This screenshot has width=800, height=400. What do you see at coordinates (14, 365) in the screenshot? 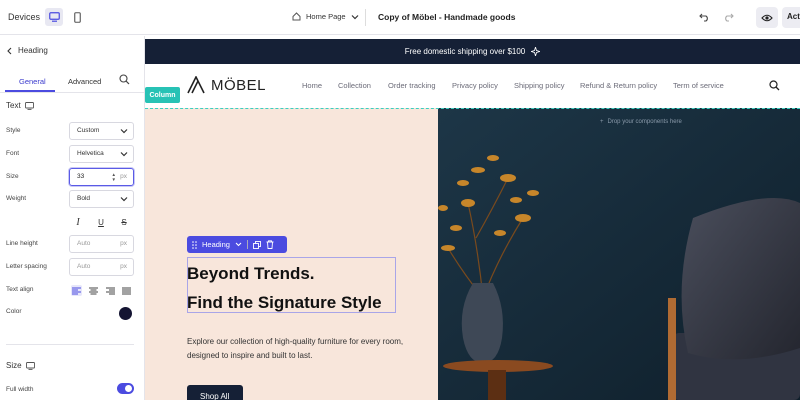
I see `size-section-label: Size` at bounding box center [14, 365].